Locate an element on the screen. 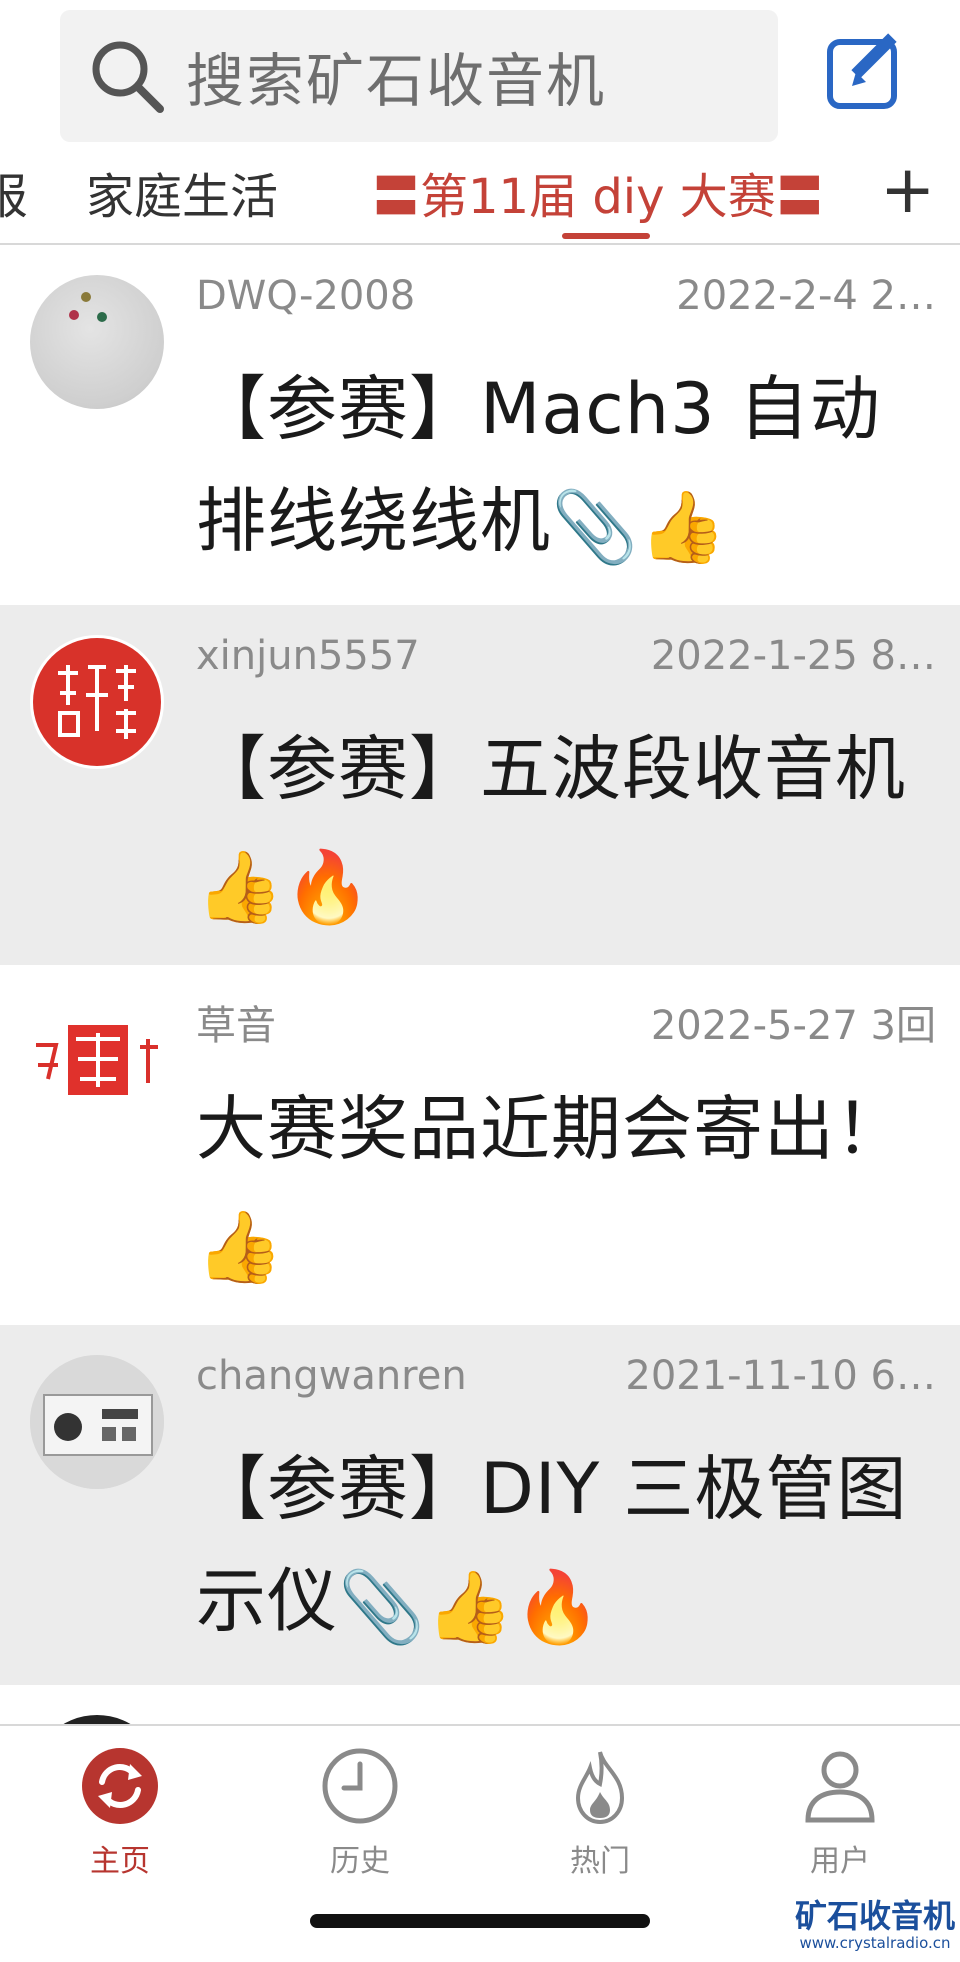 This screenshot has width=960, height=1962. active-tab-indicator is located at coordinates (606, 236).